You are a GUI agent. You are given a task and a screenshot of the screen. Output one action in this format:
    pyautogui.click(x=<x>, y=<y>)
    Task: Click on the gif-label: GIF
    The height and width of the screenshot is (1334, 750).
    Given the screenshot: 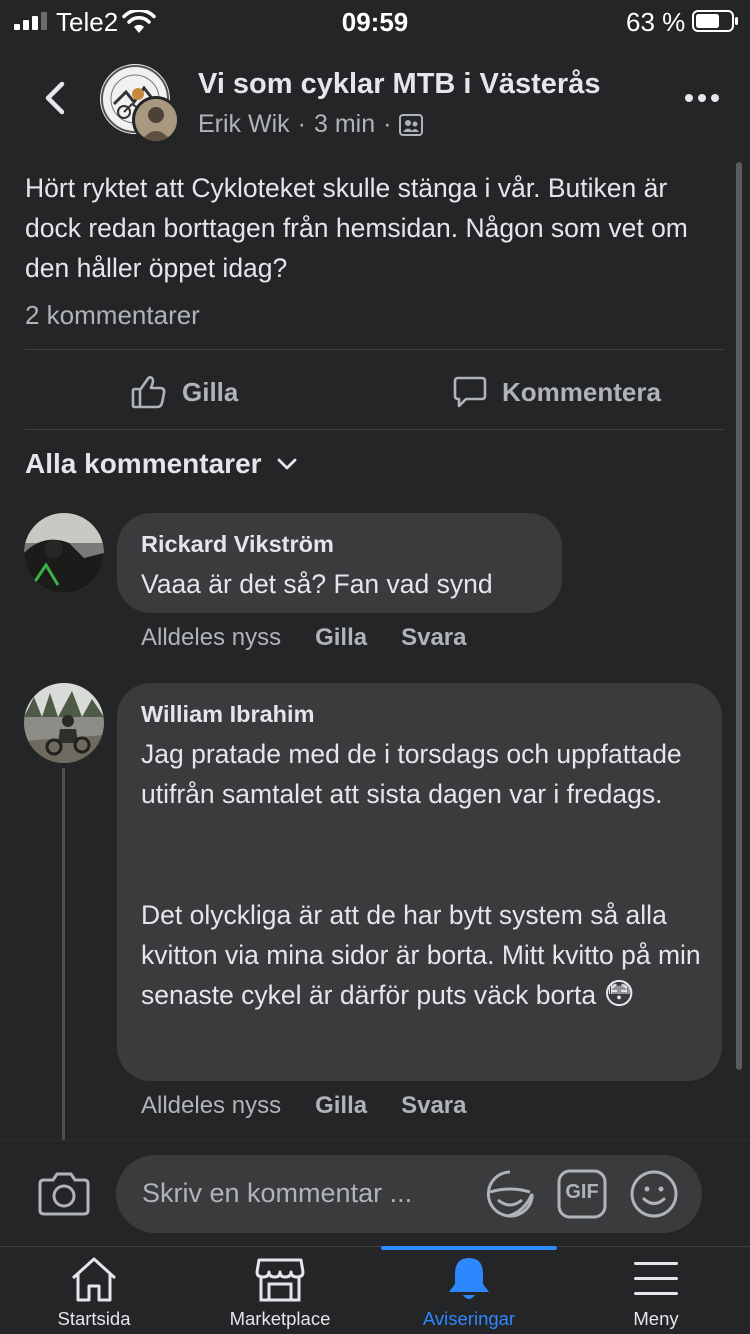 What is the action you would take?
    pyautogui.click(x=582, y=1192)
    